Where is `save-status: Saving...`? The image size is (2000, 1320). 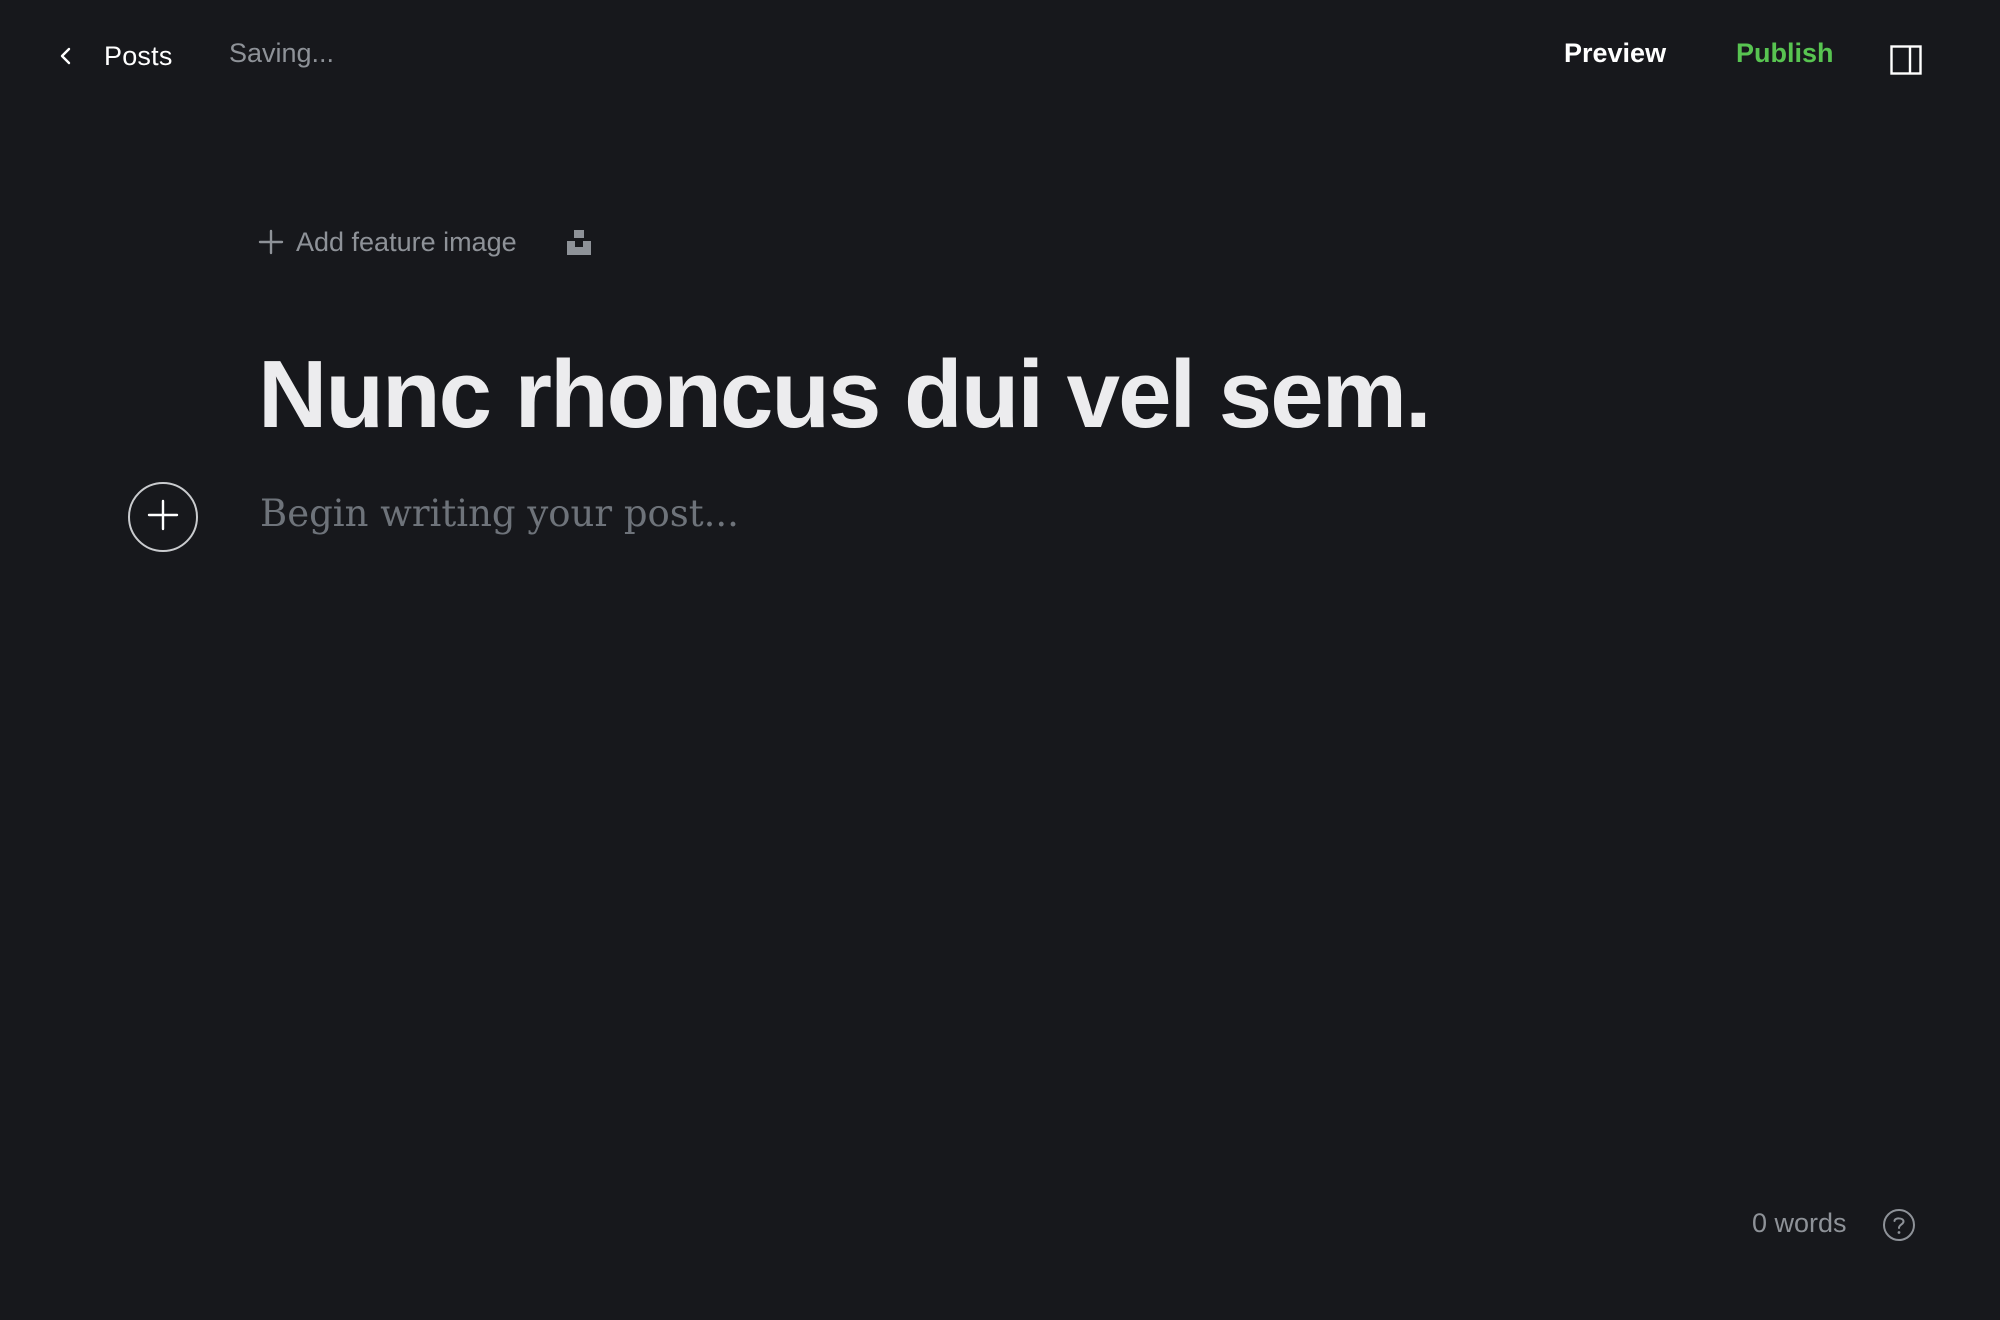
save-status: Saving... is located at coordinates (282, 53).